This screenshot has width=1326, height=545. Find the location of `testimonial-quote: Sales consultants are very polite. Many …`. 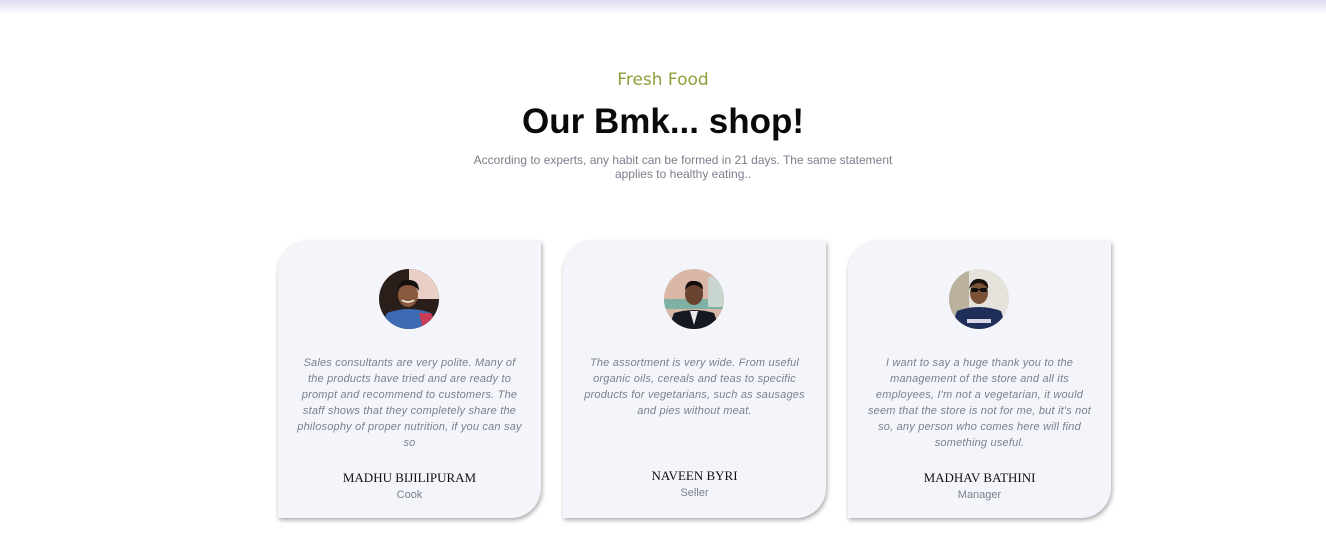

testimonial-quote: Sales consultants are very polite. Many … is located at coordinates (409, 403).